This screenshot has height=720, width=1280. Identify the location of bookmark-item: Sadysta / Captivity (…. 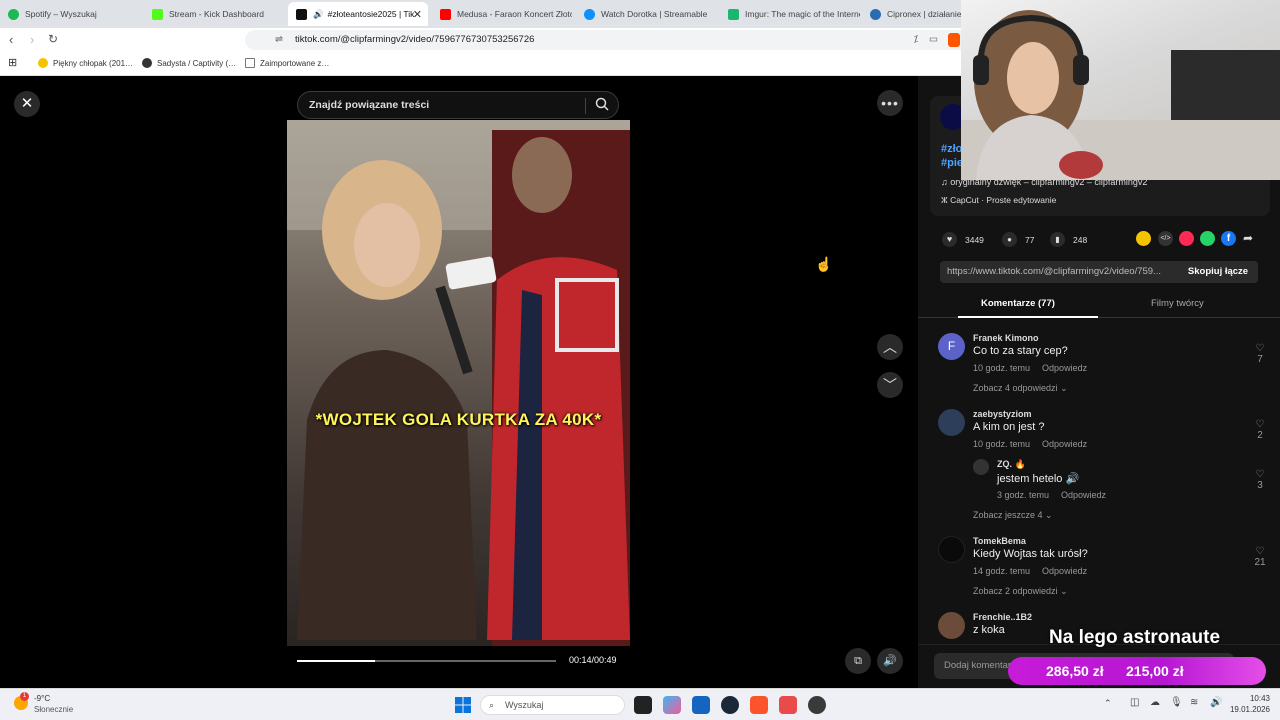
(189, 63).